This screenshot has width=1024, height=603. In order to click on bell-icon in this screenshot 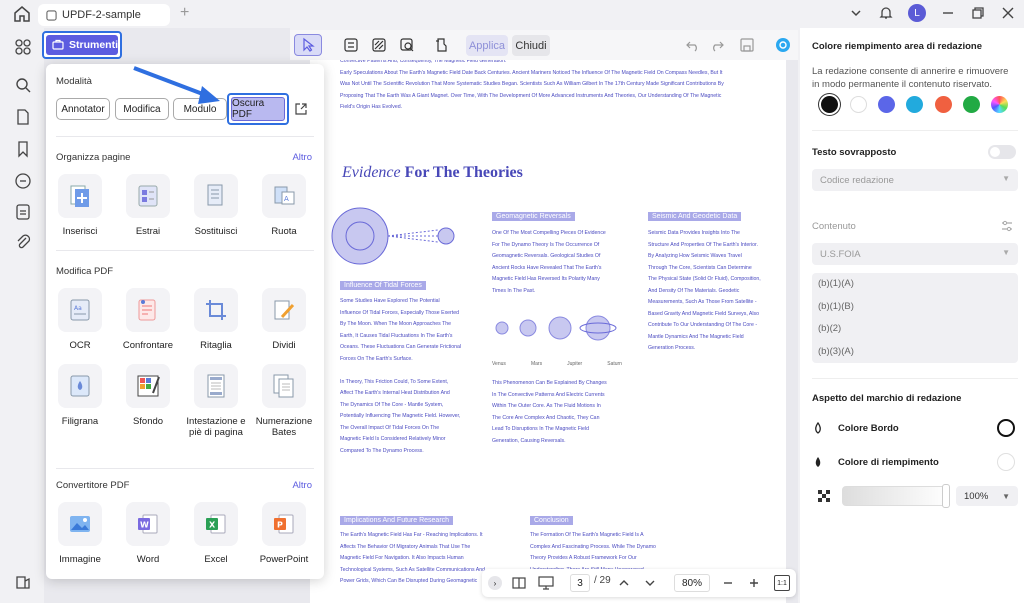, I will do `click(886, 13)`.